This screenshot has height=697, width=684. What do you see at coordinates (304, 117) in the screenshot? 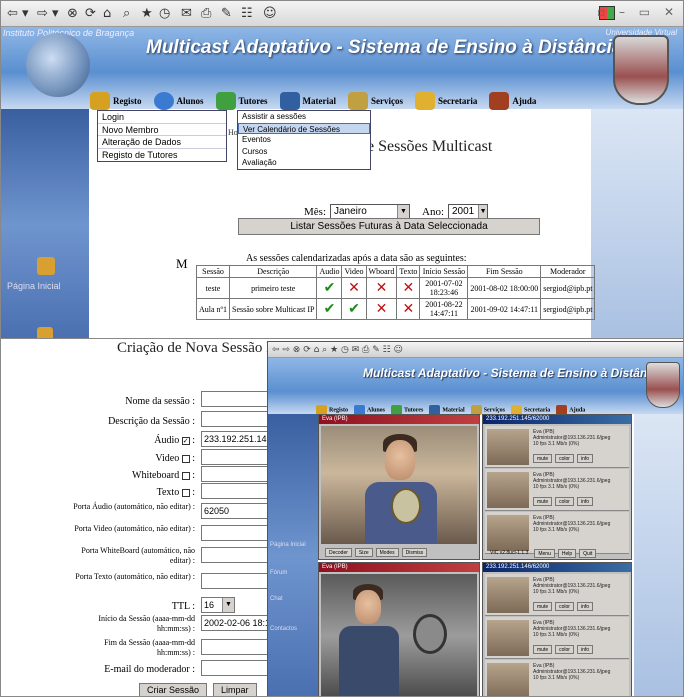
I see `dropdown-item-assistir: Assistir a sessões` at bounding box center [304, 117].